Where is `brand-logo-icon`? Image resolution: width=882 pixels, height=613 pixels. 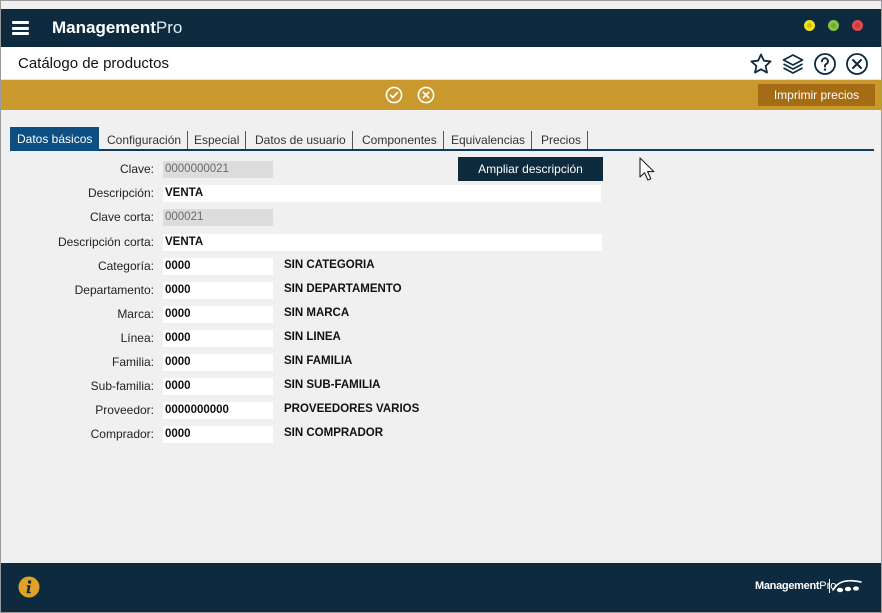 brand-logo-icon is located at coordinates (845, 586).